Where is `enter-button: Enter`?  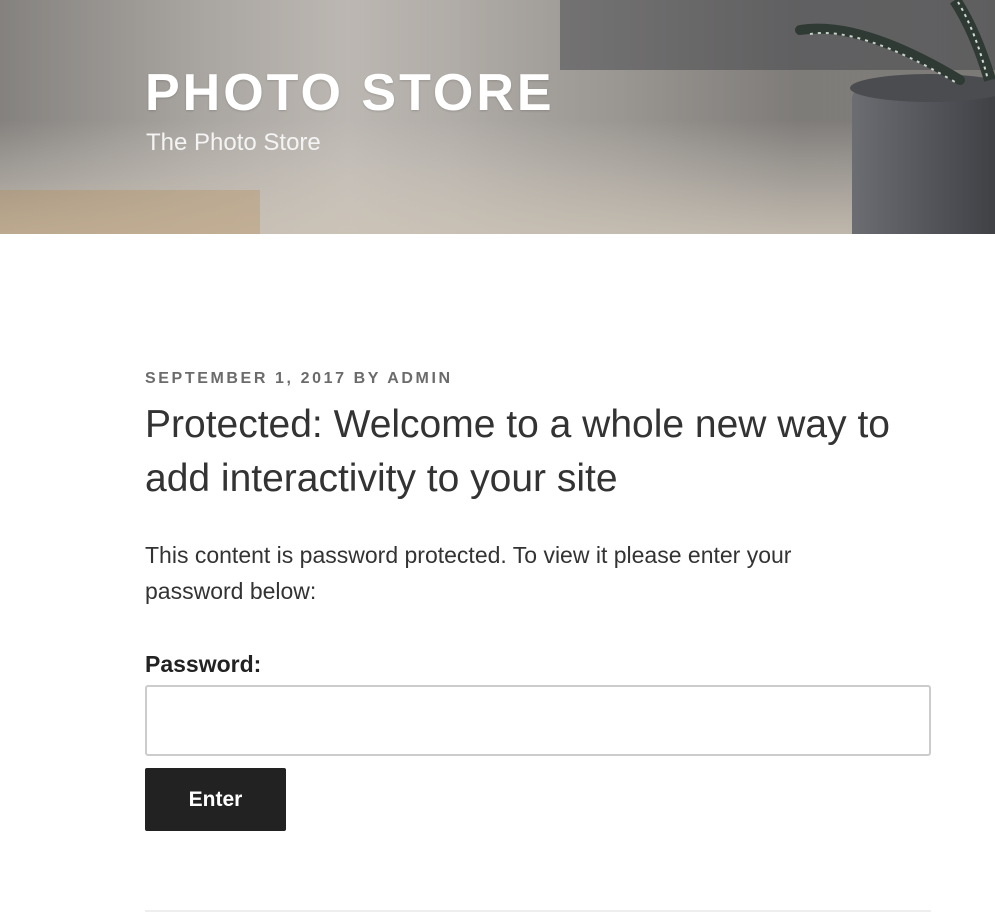
enter-button: Enter is located at coordinates (215, 799).